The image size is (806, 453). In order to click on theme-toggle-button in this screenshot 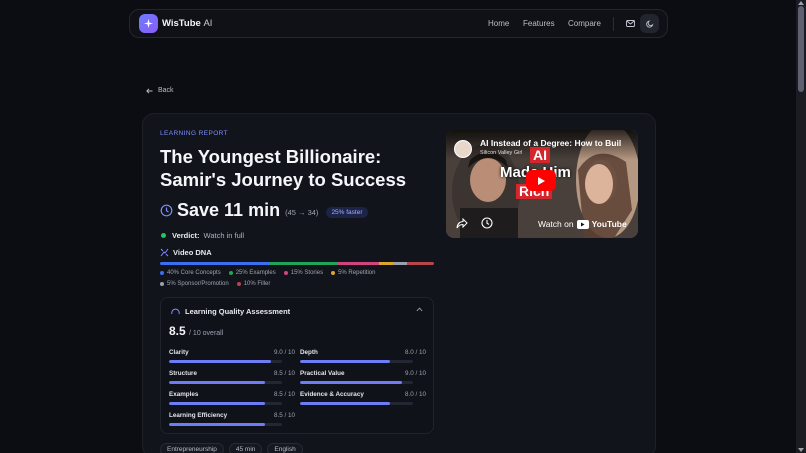, I will do `click(649, 23)`.